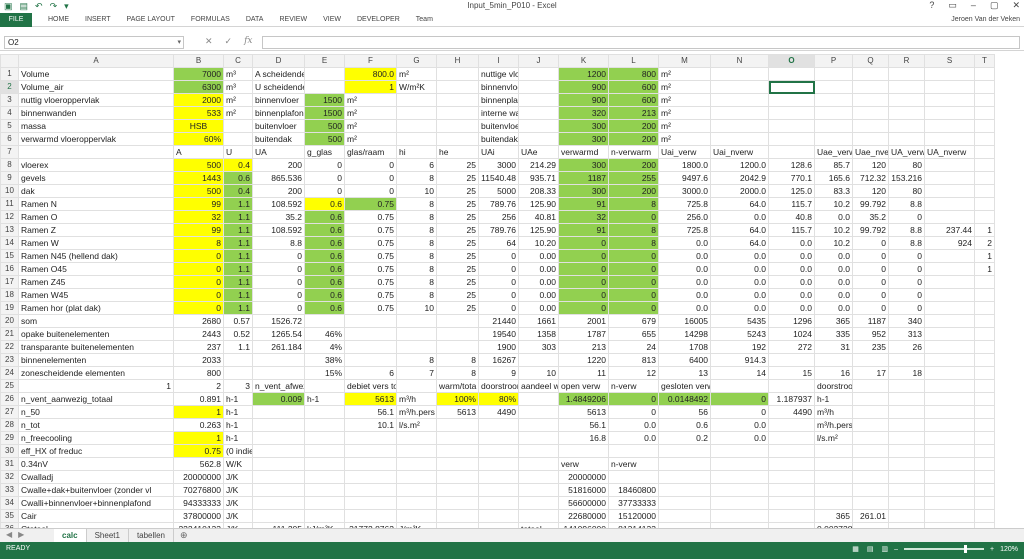 Image resolution: width=1024 pixels, height=559 pixels. I want to click on column-header: T, so click(984, 61).